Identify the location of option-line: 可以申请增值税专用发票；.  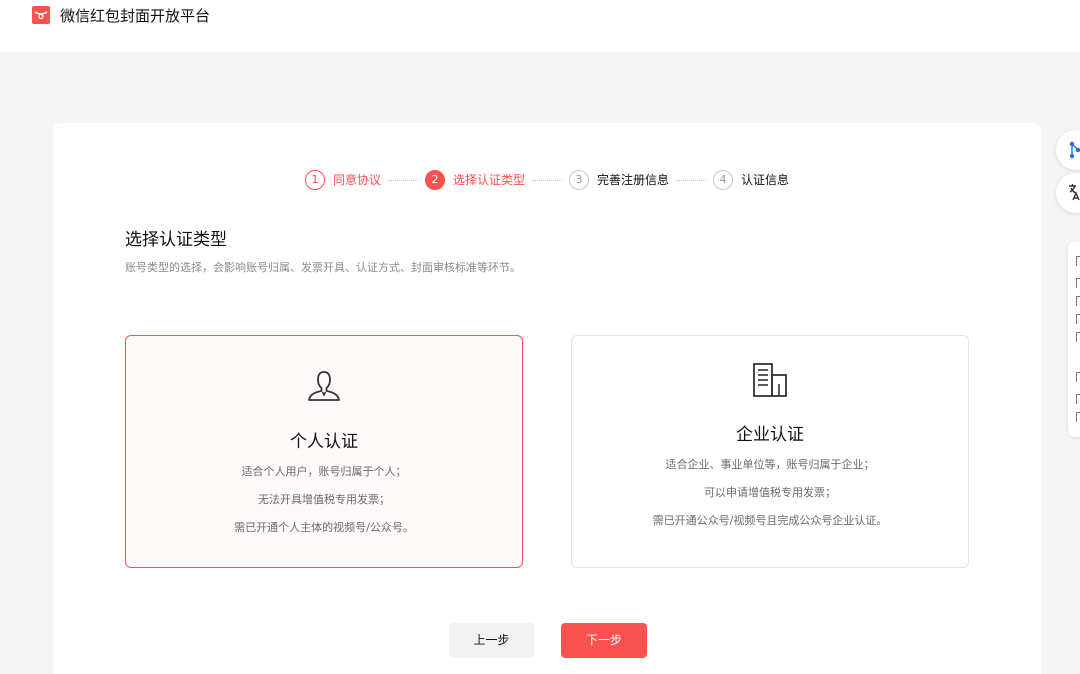
(770, 492).